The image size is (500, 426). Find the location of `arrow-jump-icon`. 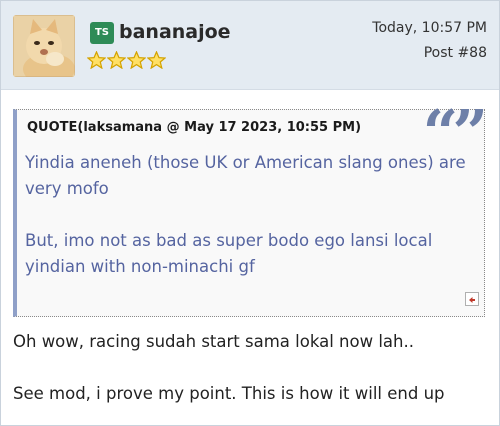

arrow-jump-icon is located at coordinates (472, 299).